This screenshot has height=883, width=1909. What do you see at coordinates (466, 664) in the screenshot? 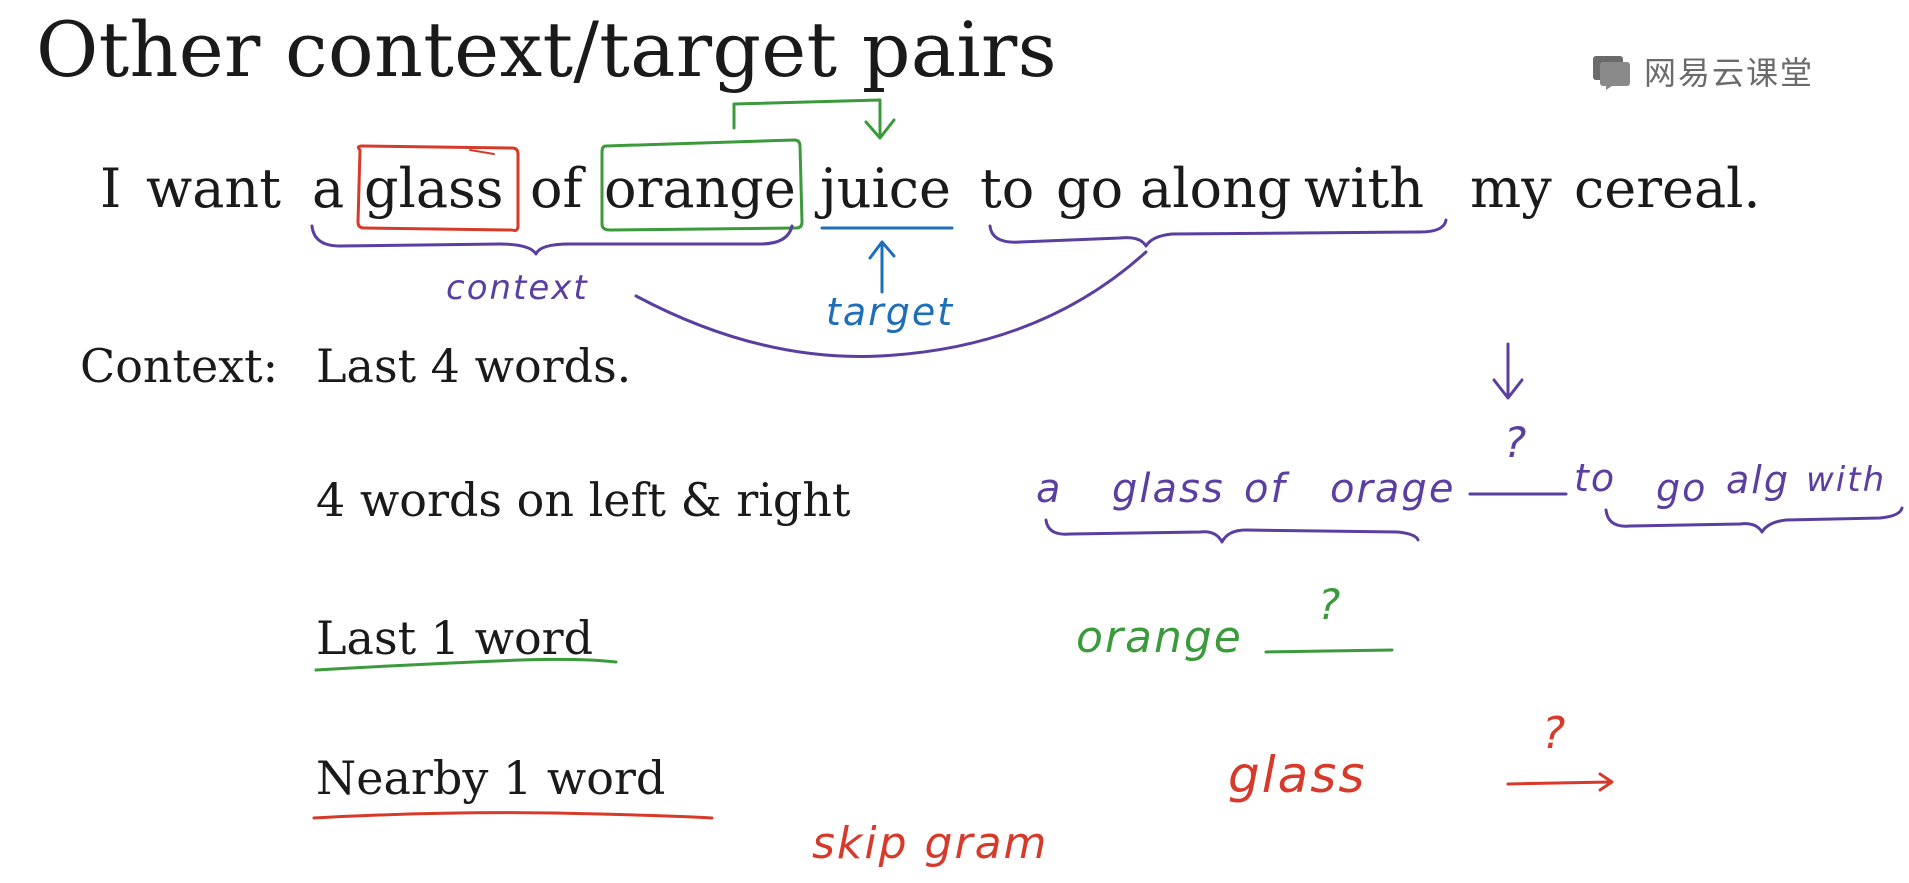
I see `last-1-word-underline` at bounding box center [466, 664].